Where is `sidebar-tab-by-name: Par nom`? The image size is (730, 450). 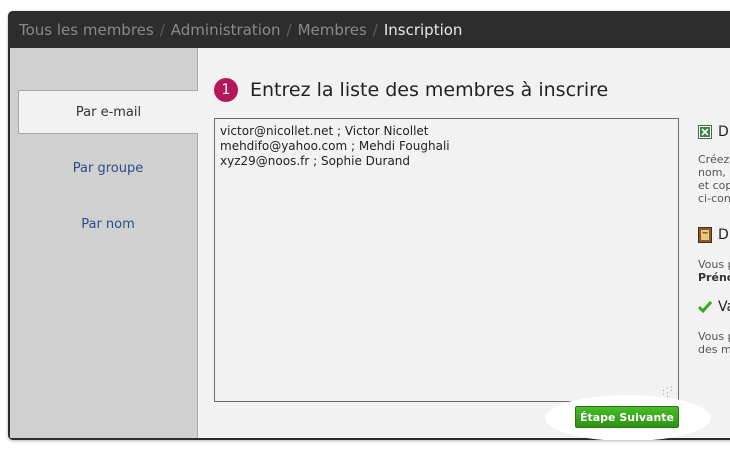
sidebar-tab-by-name: Par nom is located at coordinates (108, 224).